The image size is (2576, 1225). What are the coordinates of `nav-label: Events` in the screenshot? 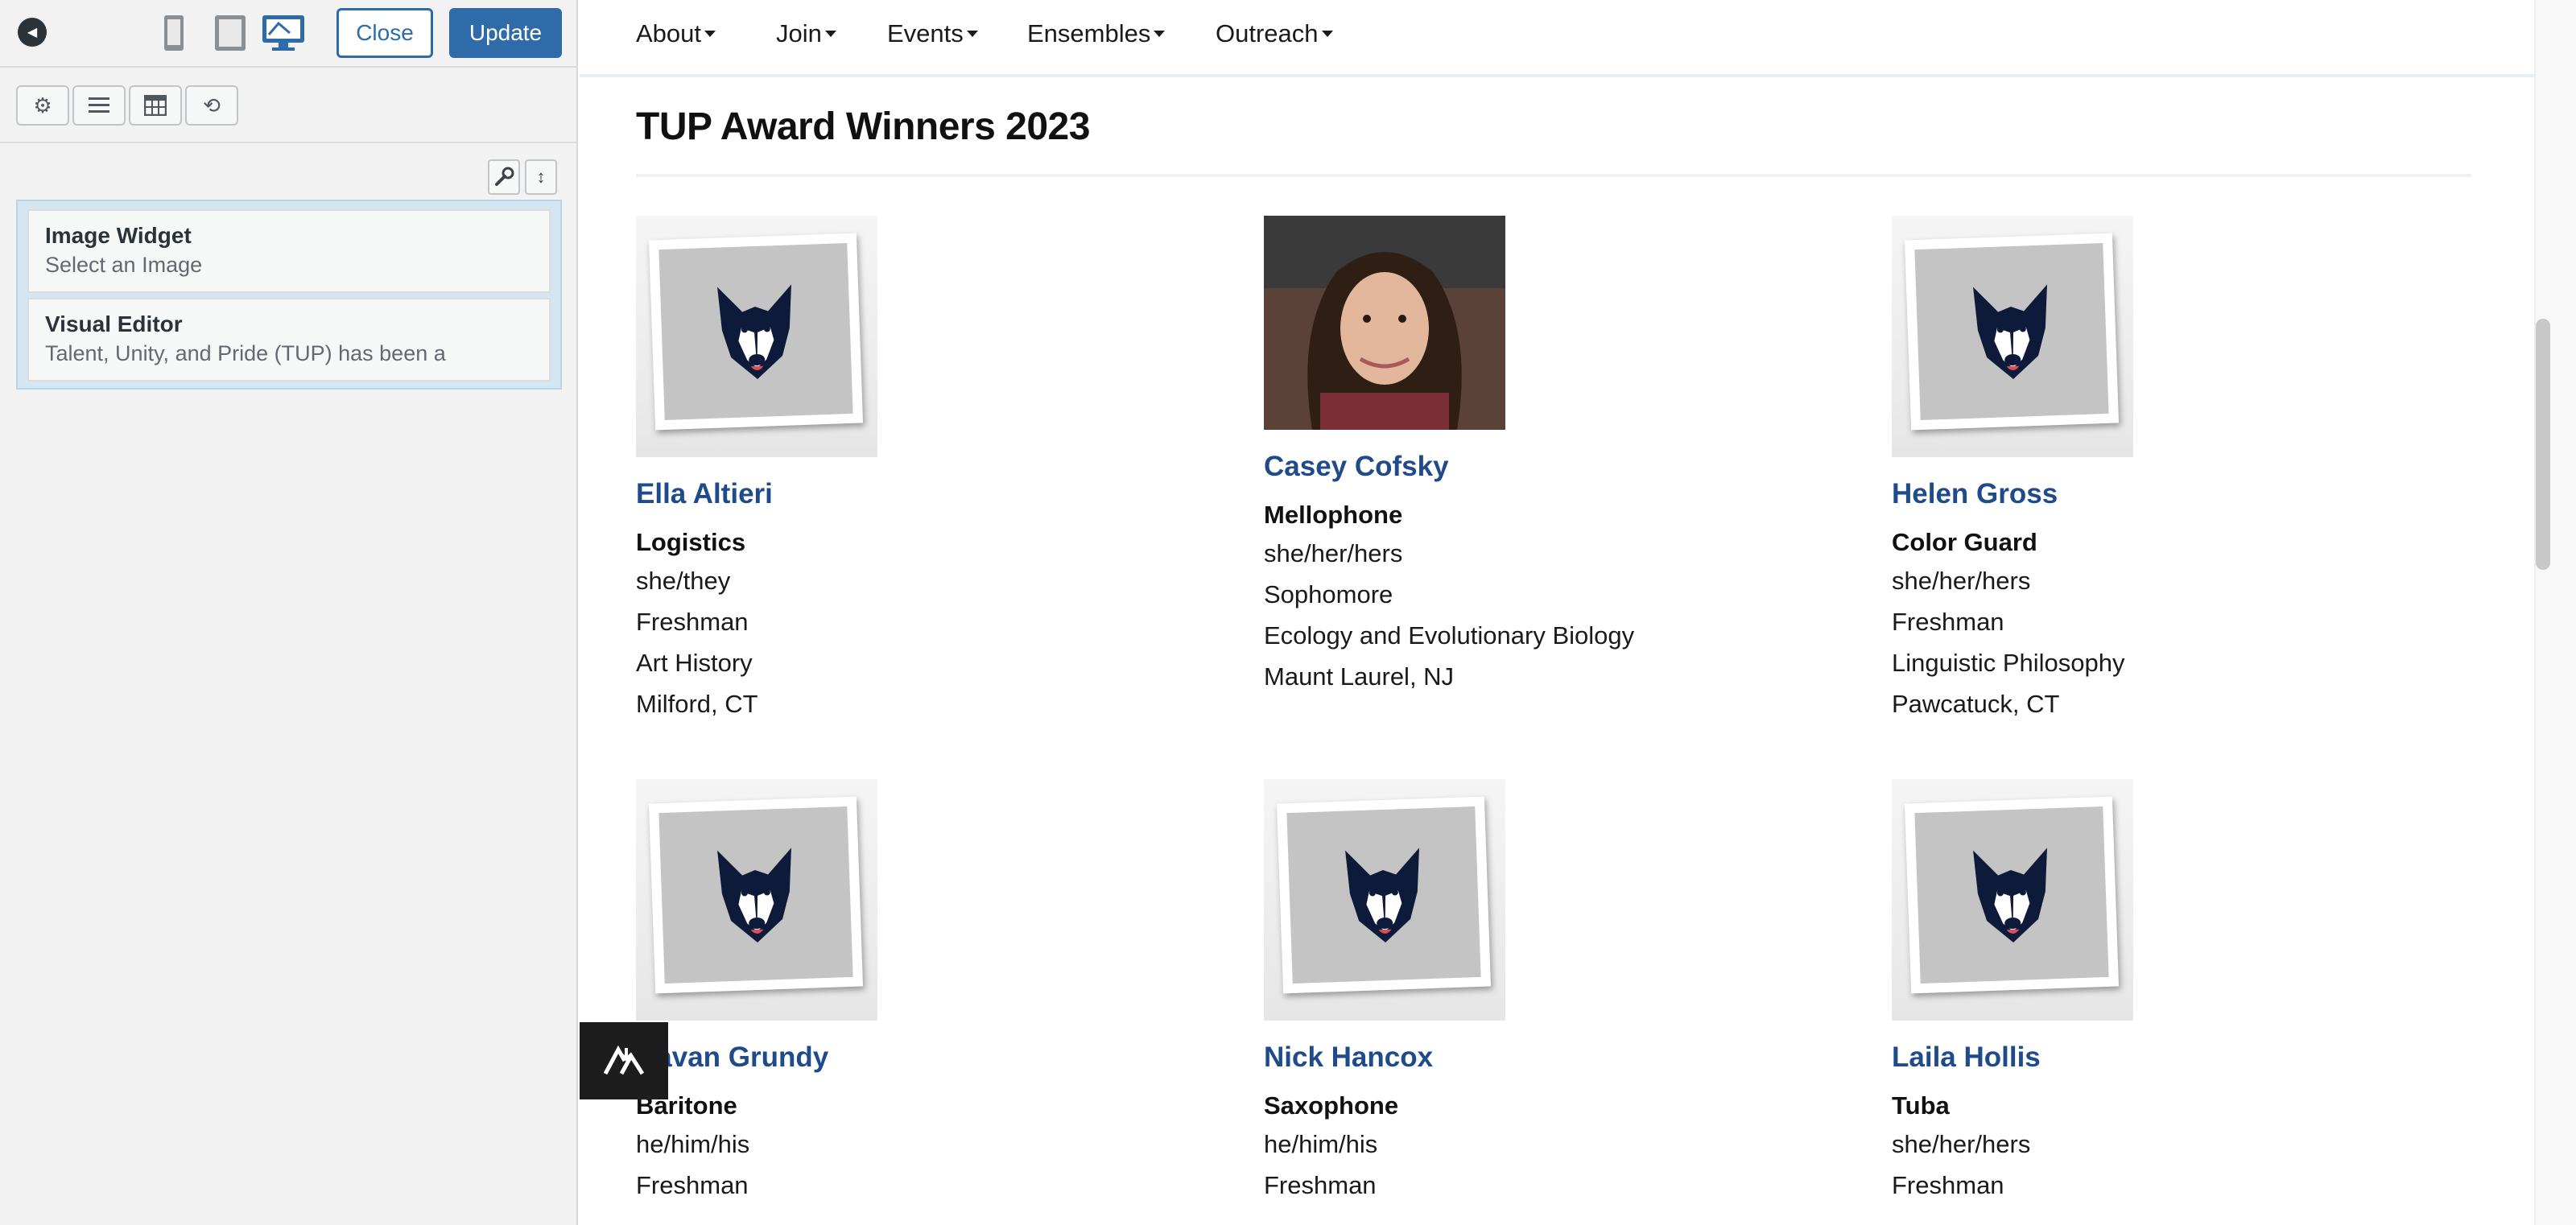 It's located at (926, 33).